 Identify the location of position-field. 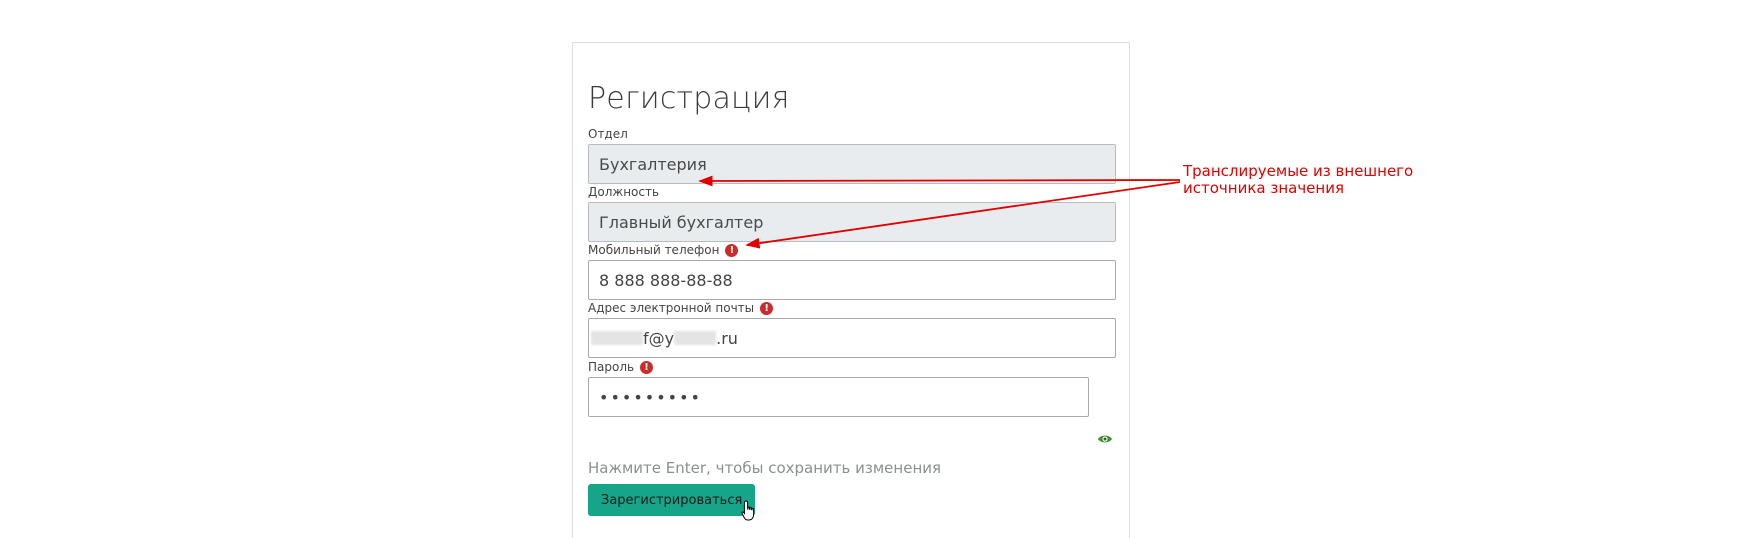
(852, 222).